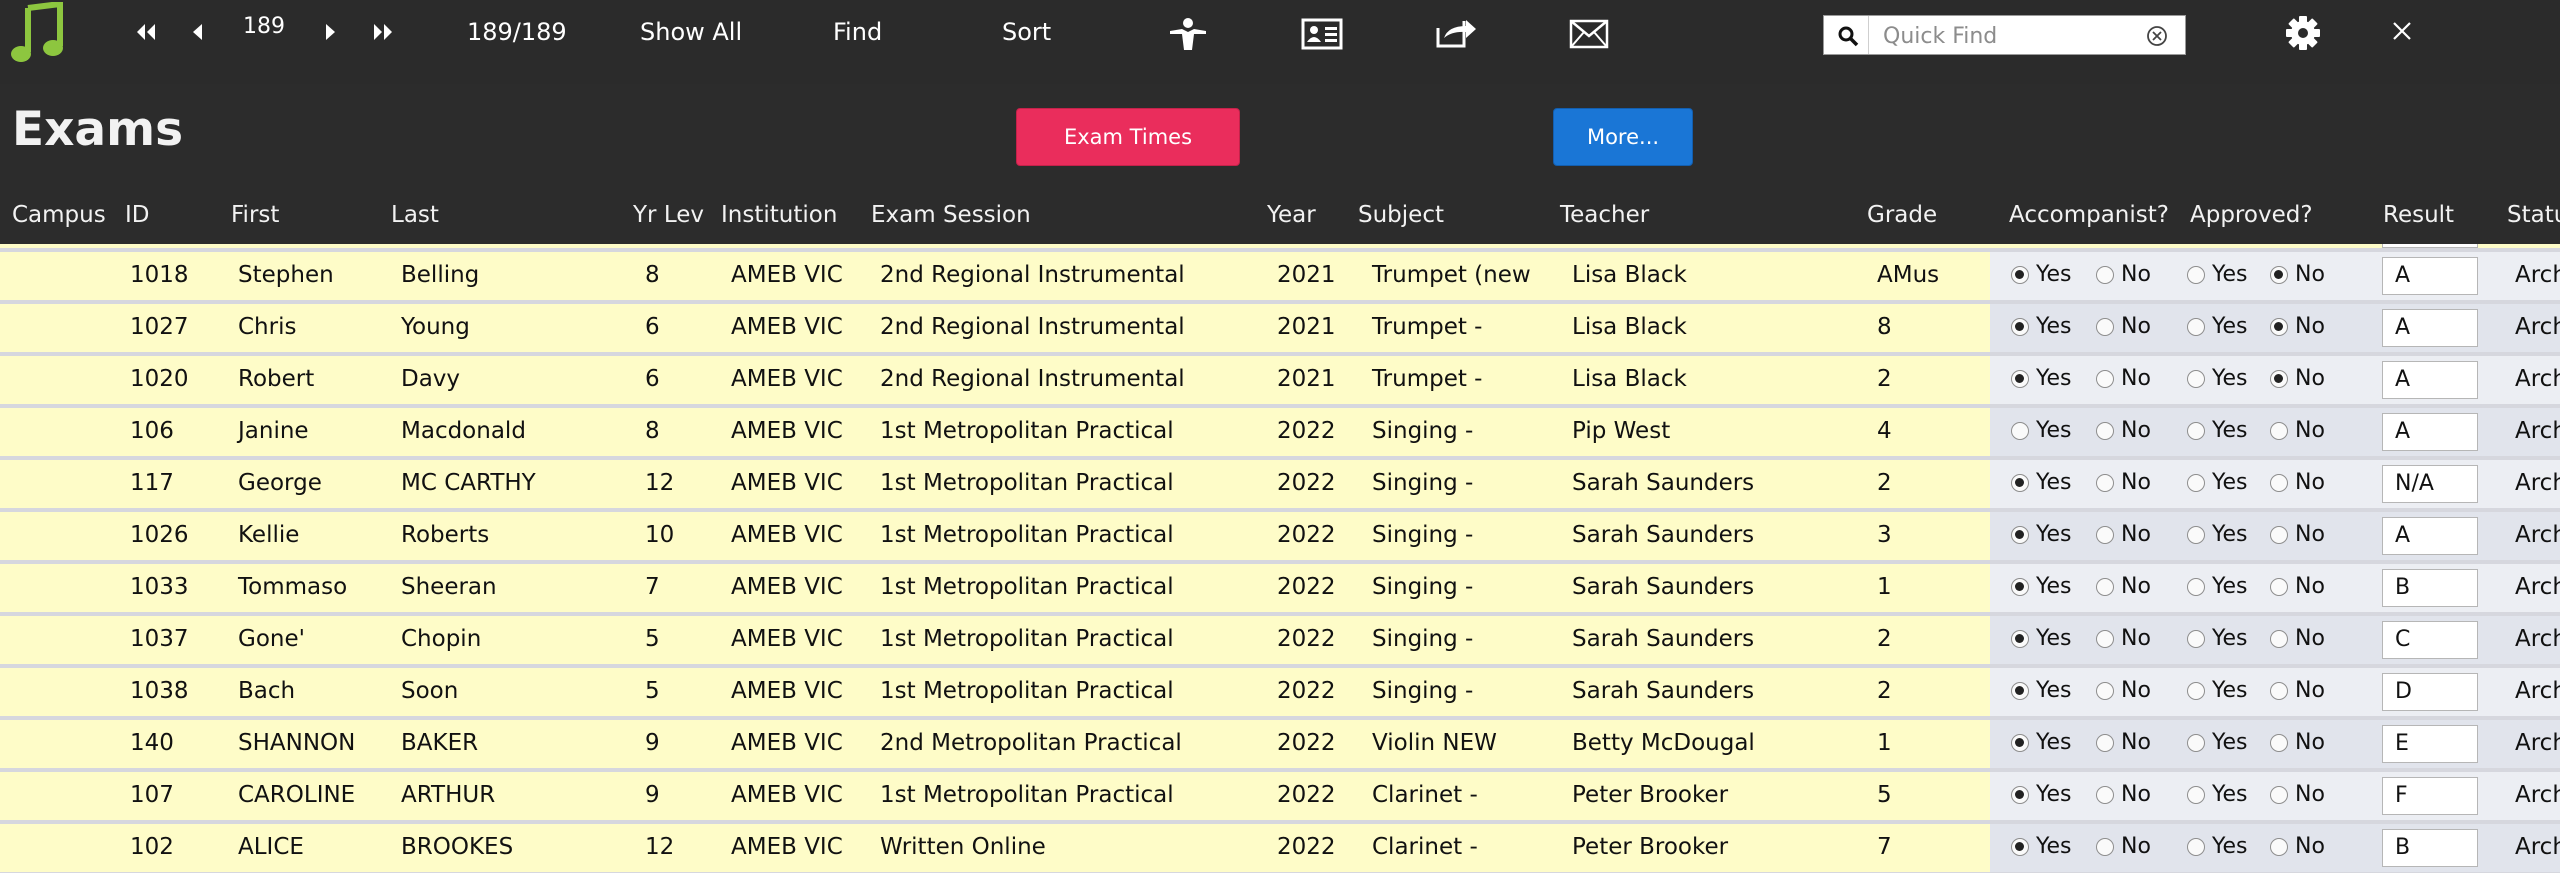 The height and width of the screenshot is (873, 2560). Describe the element at coordinates (439, 743) in the screenshot. I see `cell-last: BAKER` at that location.